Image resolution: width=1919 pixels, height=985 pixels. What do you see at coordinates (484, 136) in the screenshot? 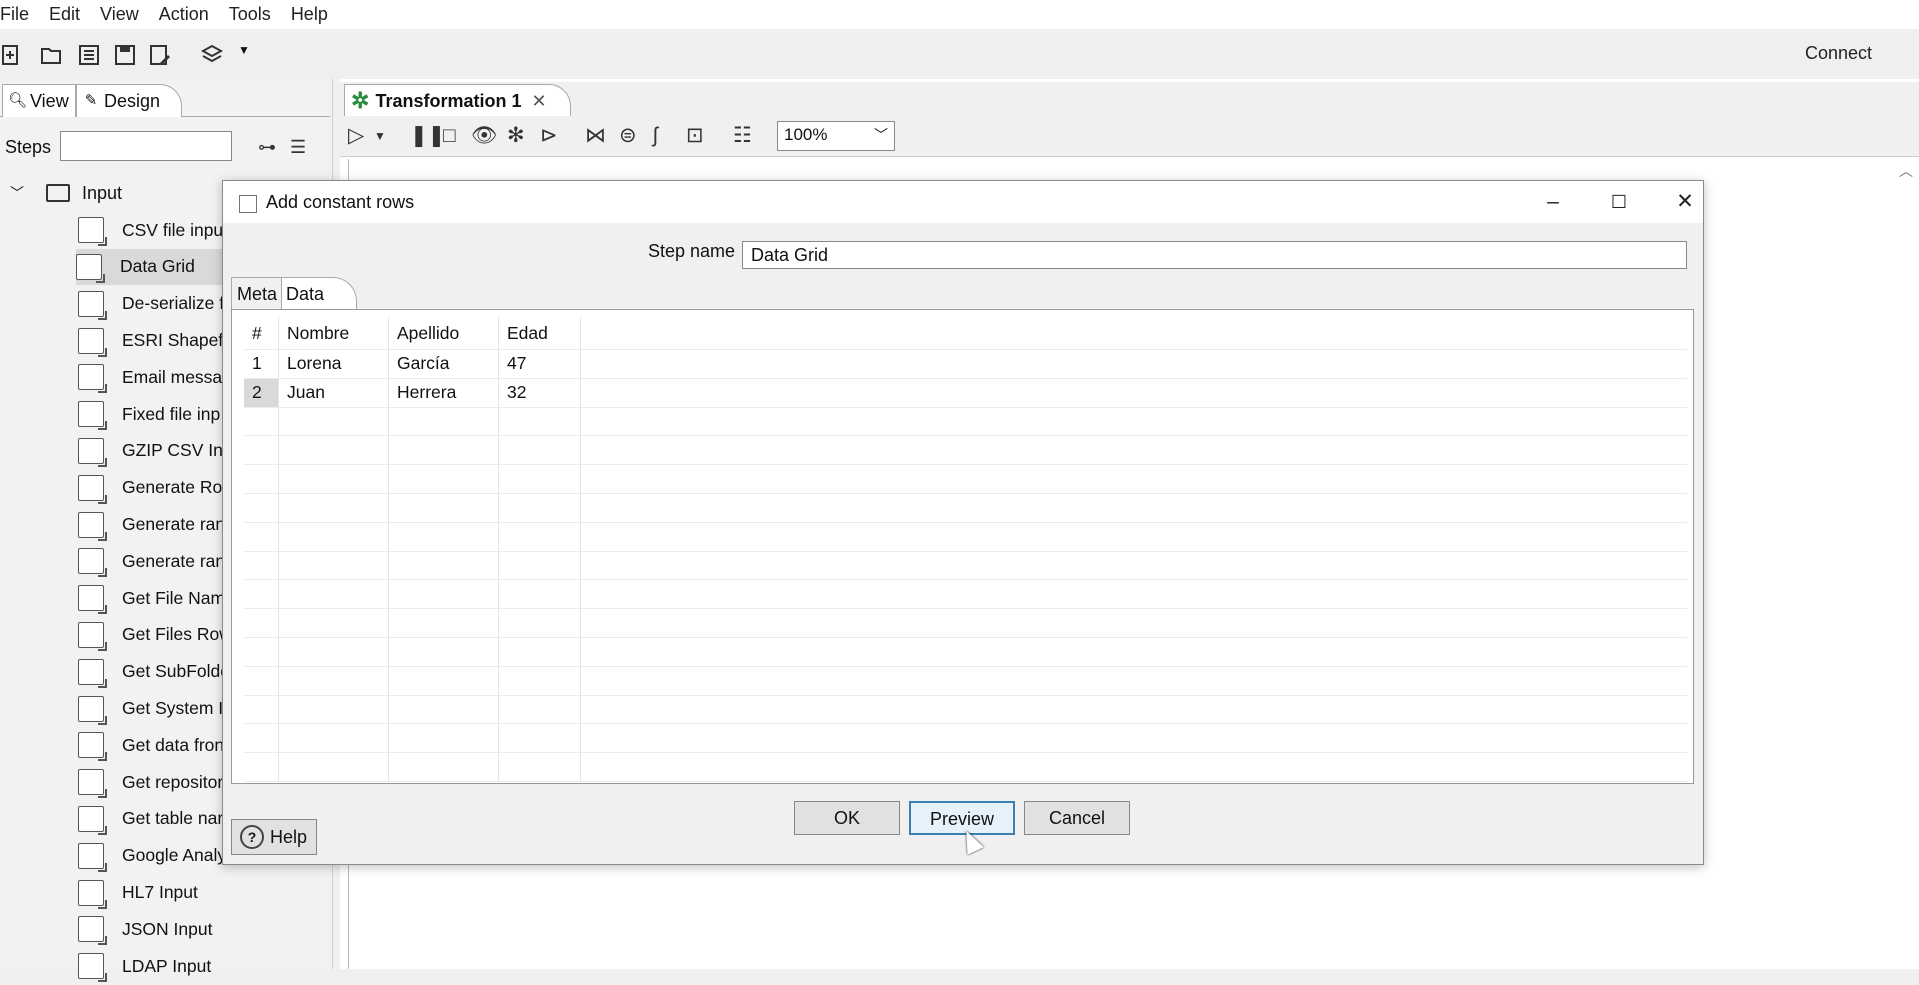
I see `preview-eye-icon: 👁︎` at bounding box center [484, 136].